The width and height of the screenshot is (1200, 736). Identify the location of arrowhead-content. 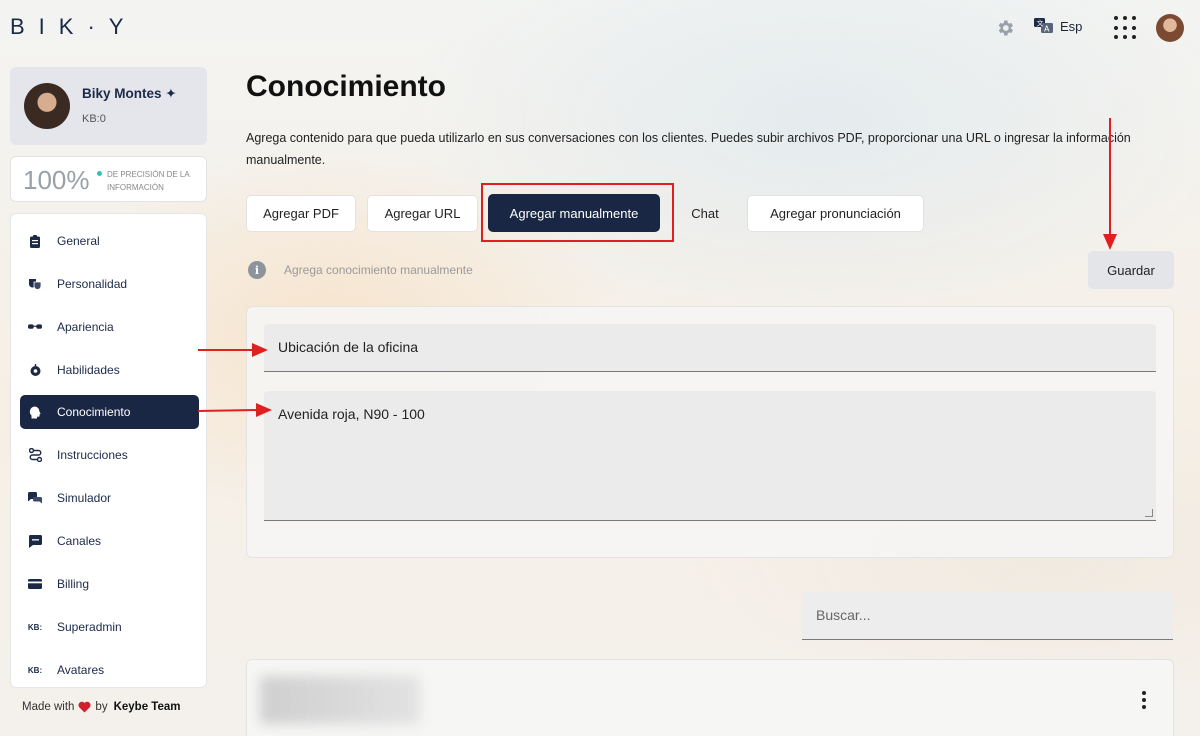
(264, 410).